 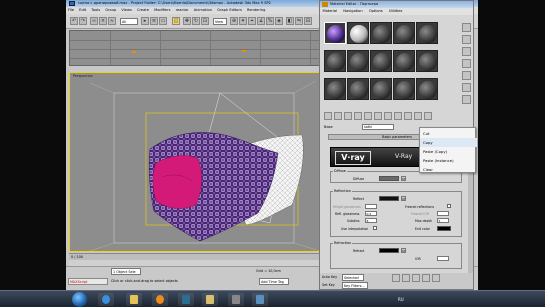 I want to click on material-name-input: satin, so click(x=378, y=127).